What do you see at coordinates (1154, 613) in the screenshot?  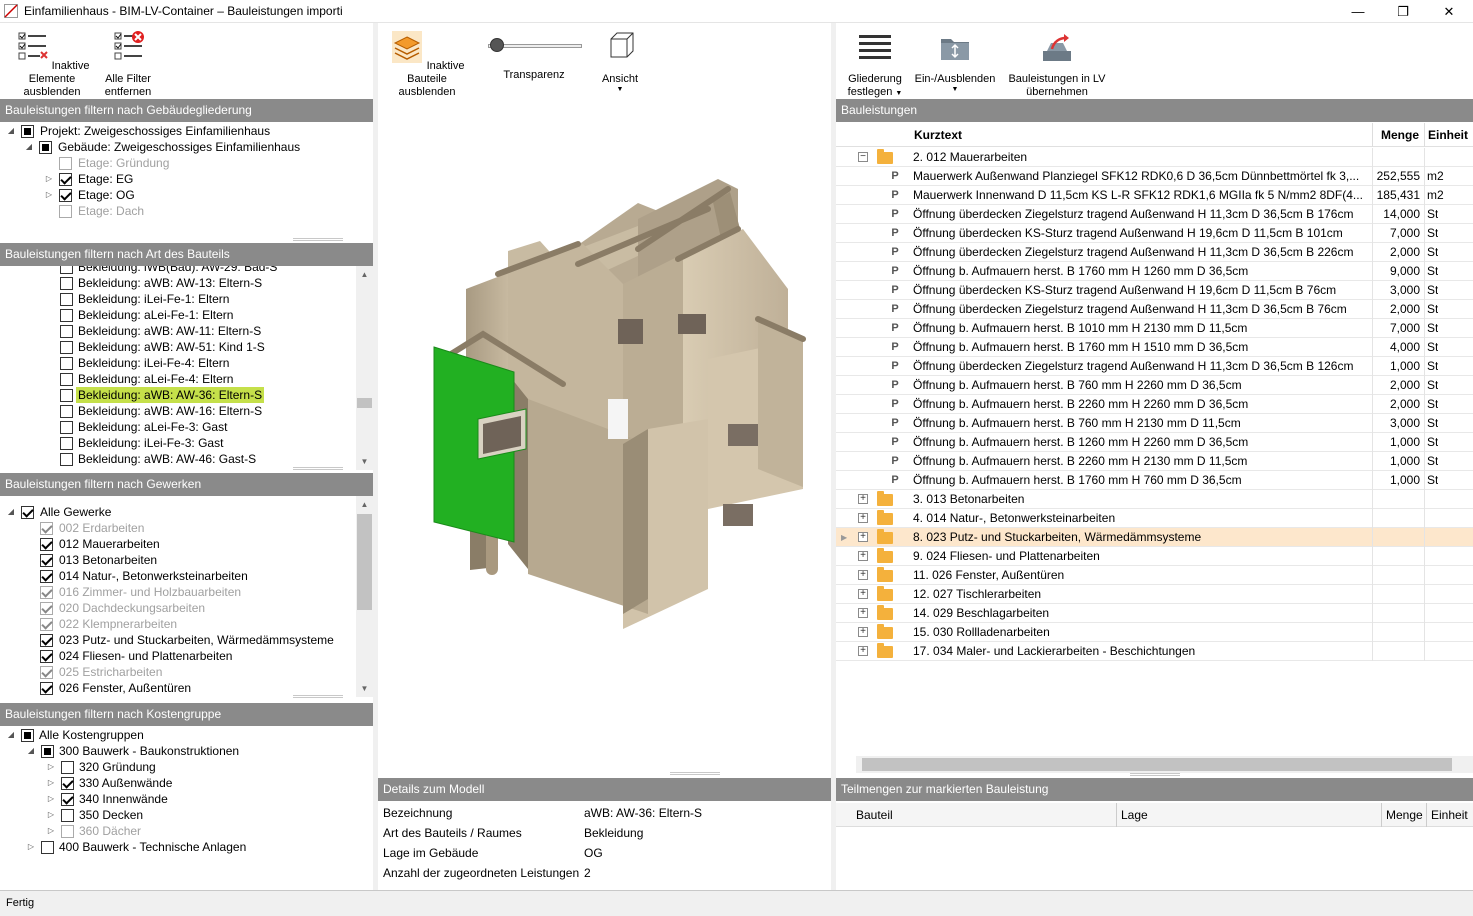 I see `service-group-row: +14. 029 Beschlagarbeiten` at bounding box center [1154, 613].